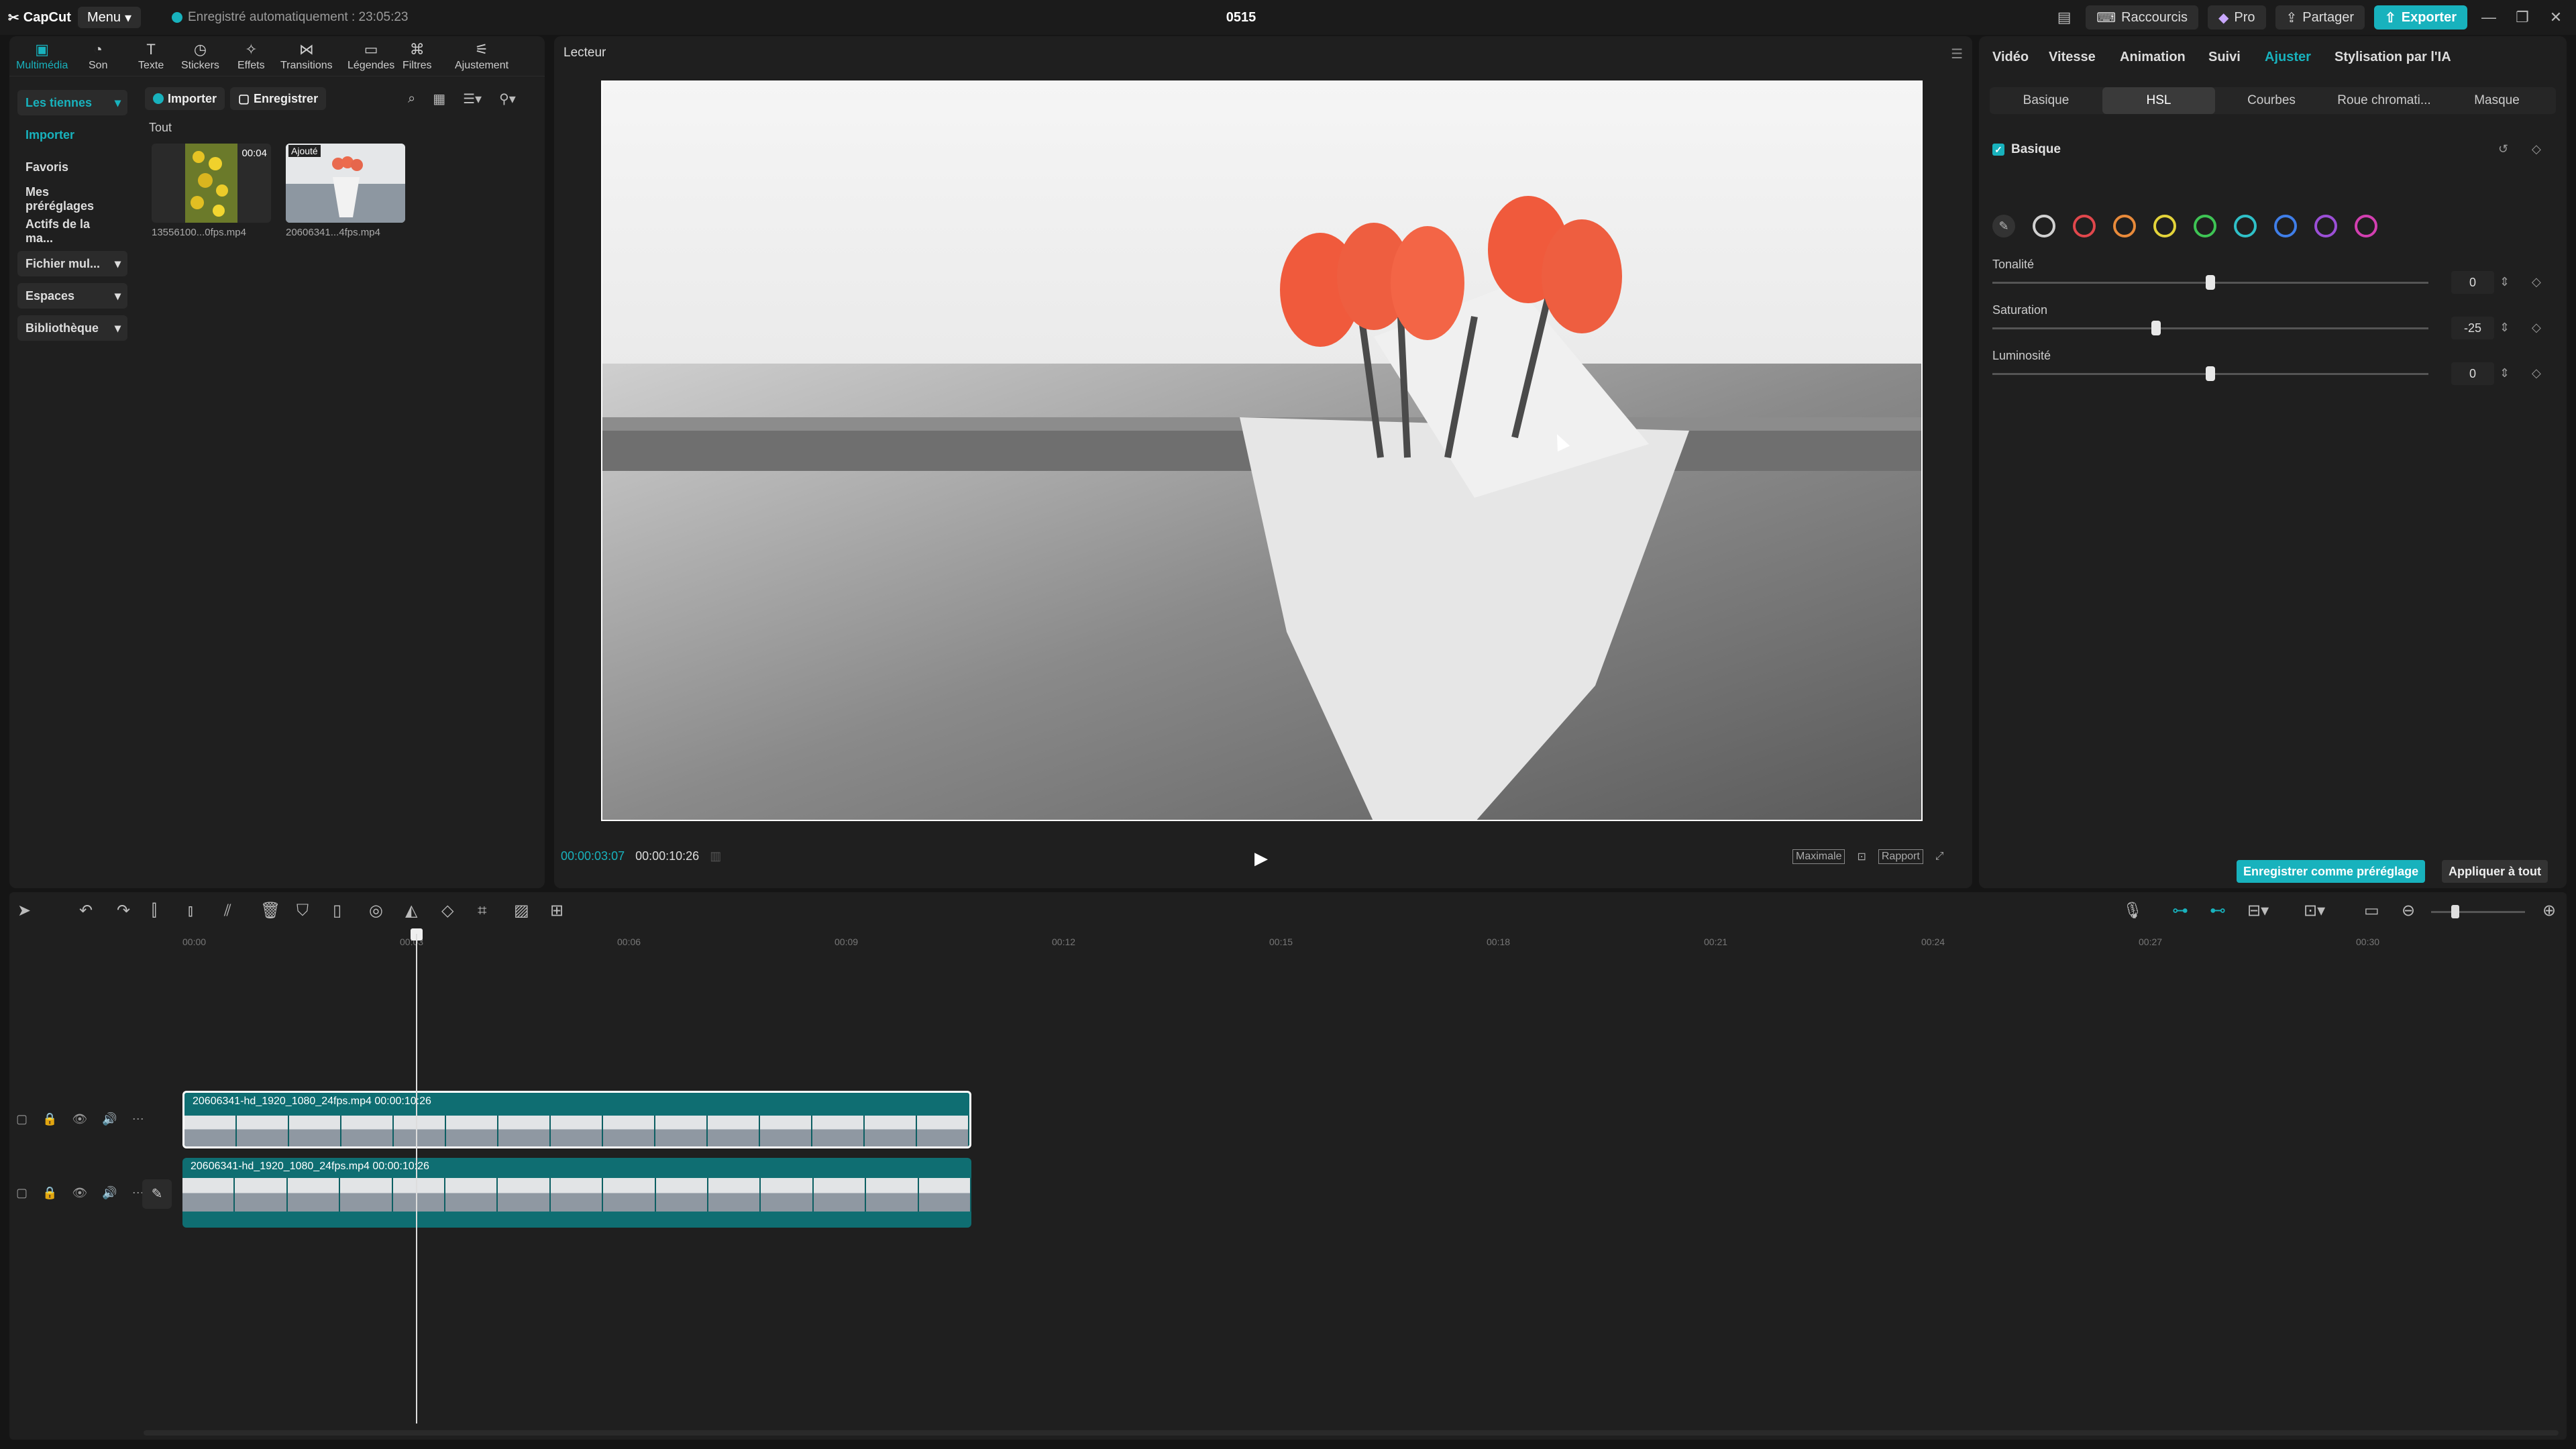 This screenshot has height=1449, width=2576. What do you see at coordinates (439, 99) in the screenshot?
I see `grid-view-icon: ▦` at bounding box center [439, 99].